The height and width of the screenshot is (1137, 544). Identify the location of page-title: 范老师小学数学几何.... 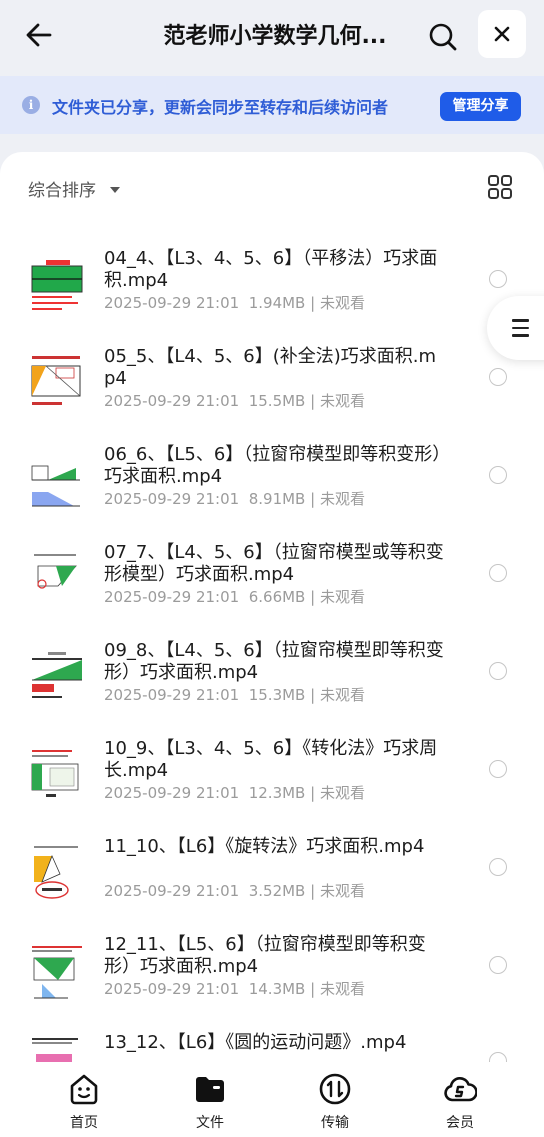
(275, 36).